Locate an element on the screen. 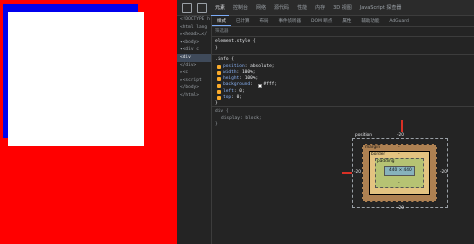 The height and width of the screenshot is (244, 474). annotation-arrow-top is located at coordinates (402, 126).